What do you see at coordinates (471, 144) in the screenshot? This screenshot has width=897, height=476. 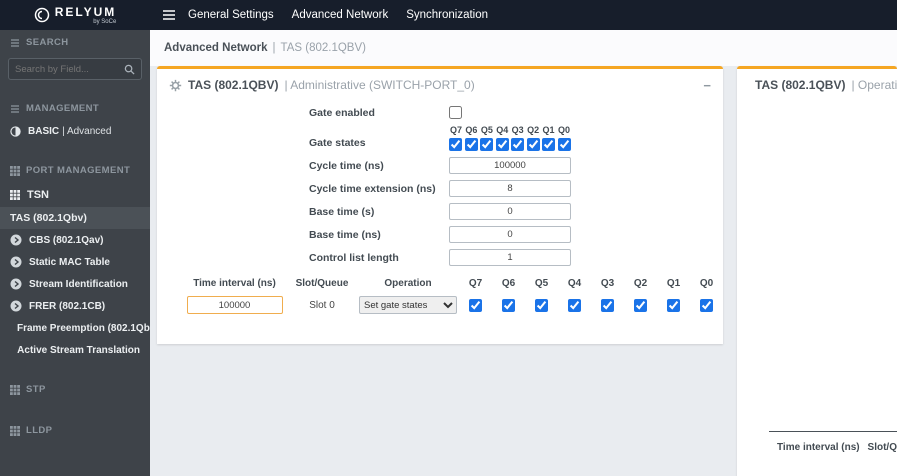 I see `gate-state-checkbox-q6` at bounding box center [471, 144].